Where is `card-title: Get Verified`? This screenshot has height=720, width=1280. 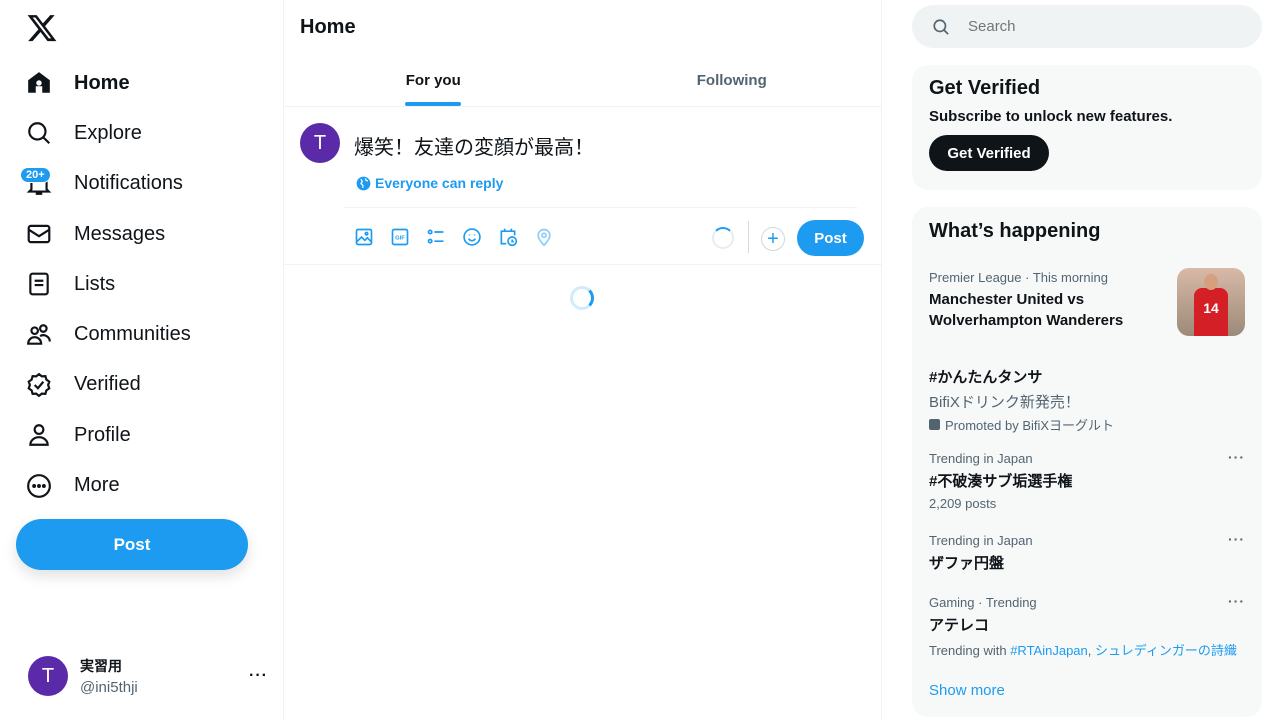 card-title: Get Verified is located at coordinates (985, 88).